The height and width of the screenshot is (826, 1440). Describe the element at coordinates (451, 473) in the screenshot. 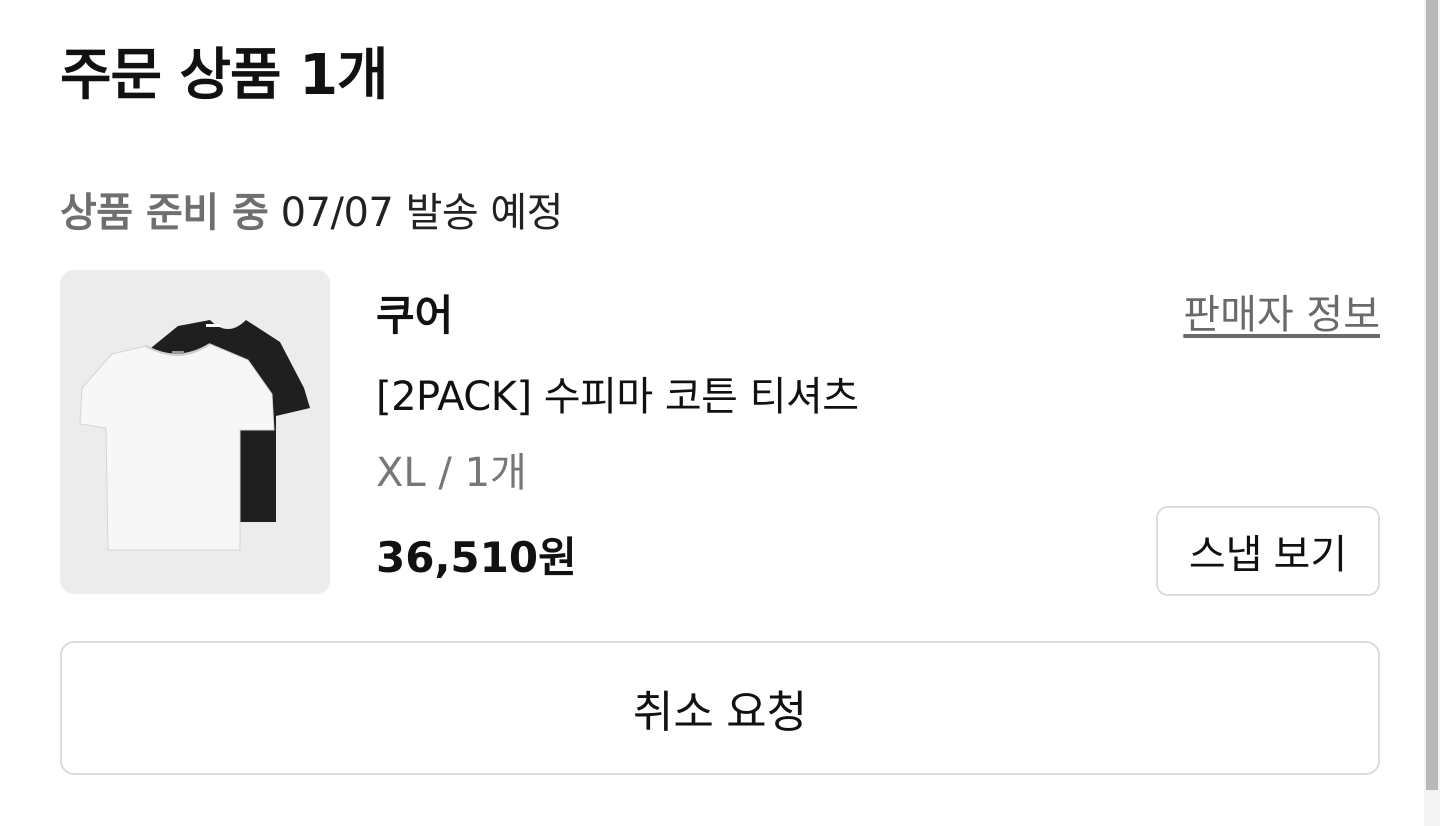

I see `product-option: XL / 1개` at that location.